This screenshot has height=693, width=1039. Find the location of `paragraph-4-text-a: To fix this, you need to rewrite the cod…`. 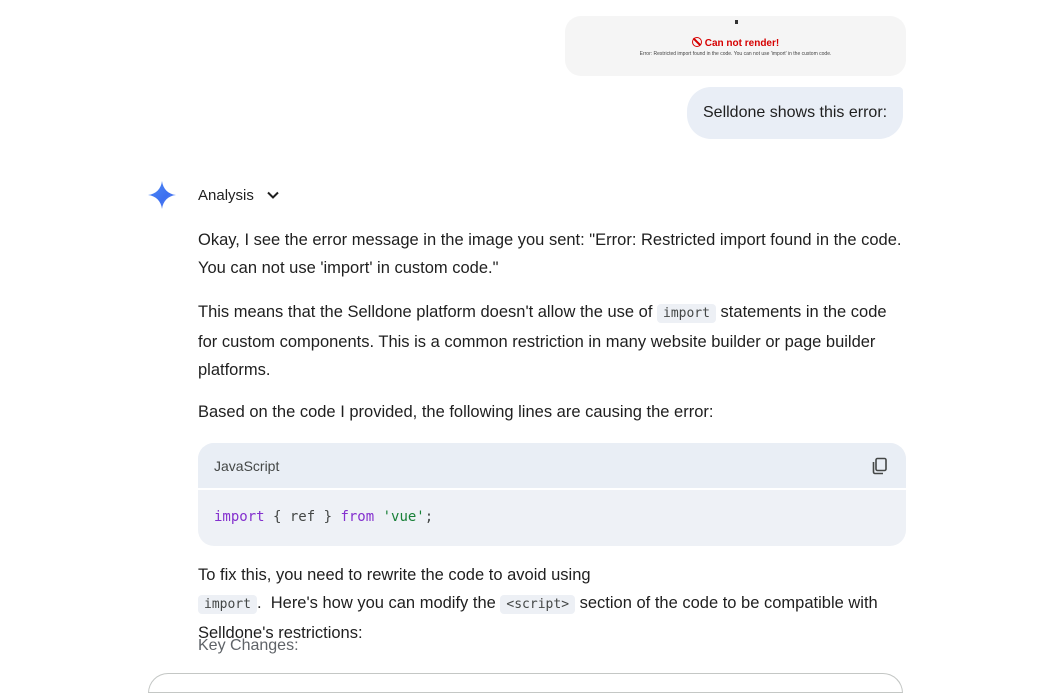

paragraph-4-text-a: To fix this, you need to rewrite the cod… is located at coordinates (394, 575).